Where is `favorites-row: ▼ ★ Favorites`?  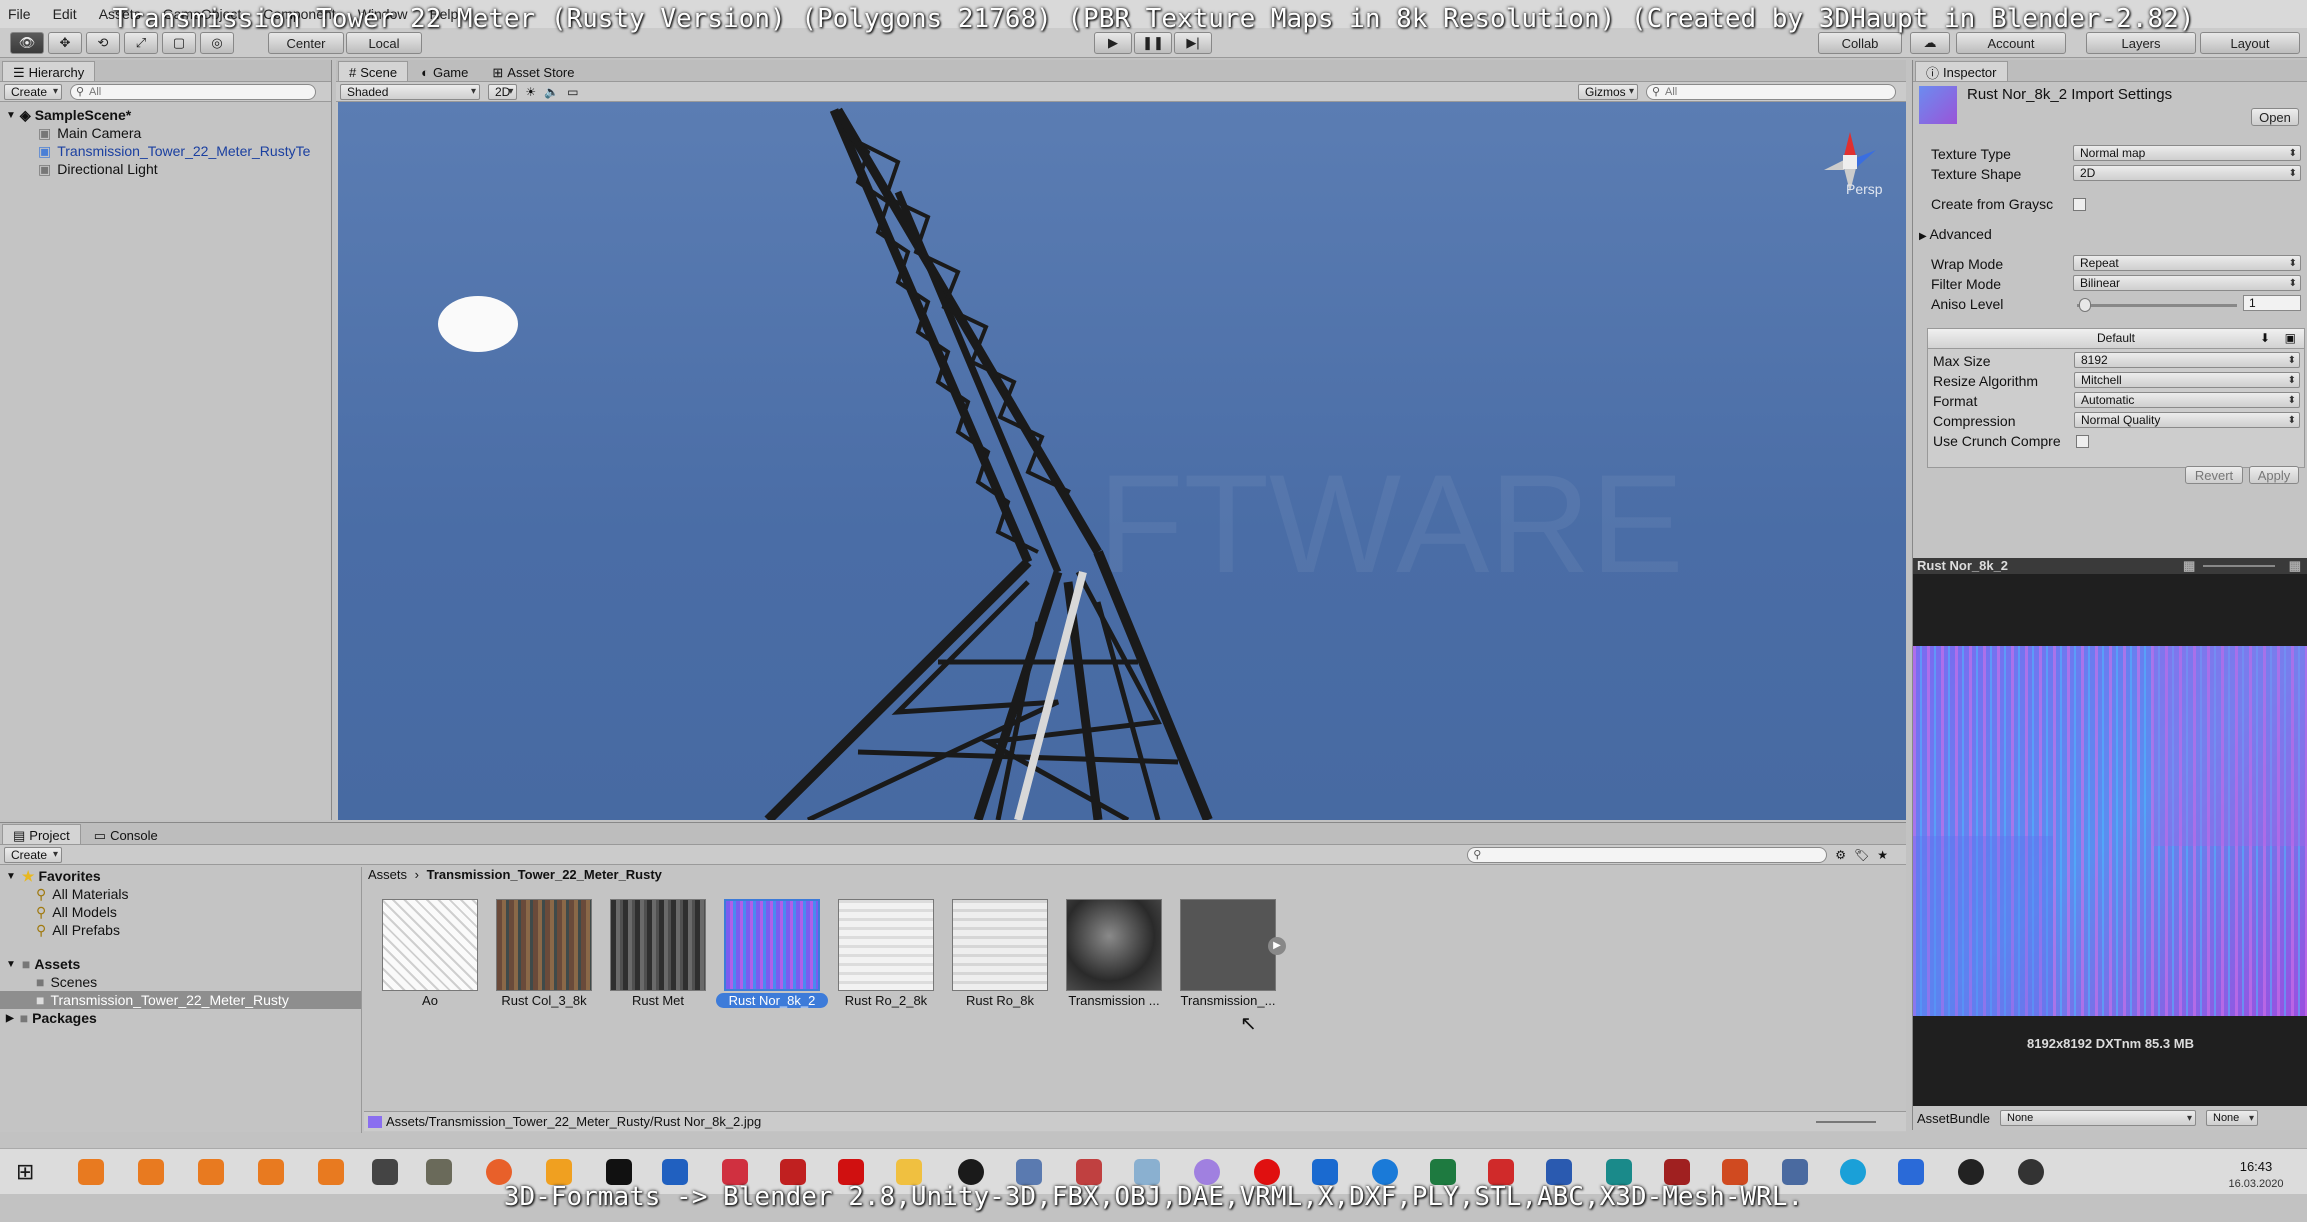 favorites-row: ▼ ★ Favorites is located at coordinates (180, 876).